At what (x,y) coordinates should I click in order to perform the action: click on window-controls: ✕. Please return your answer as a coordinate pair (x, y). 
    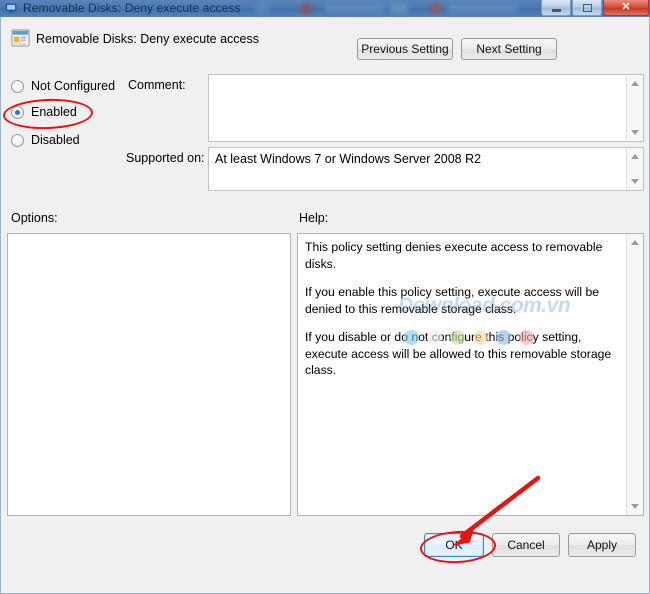
    Looking at the image, I should click on (595, 8).